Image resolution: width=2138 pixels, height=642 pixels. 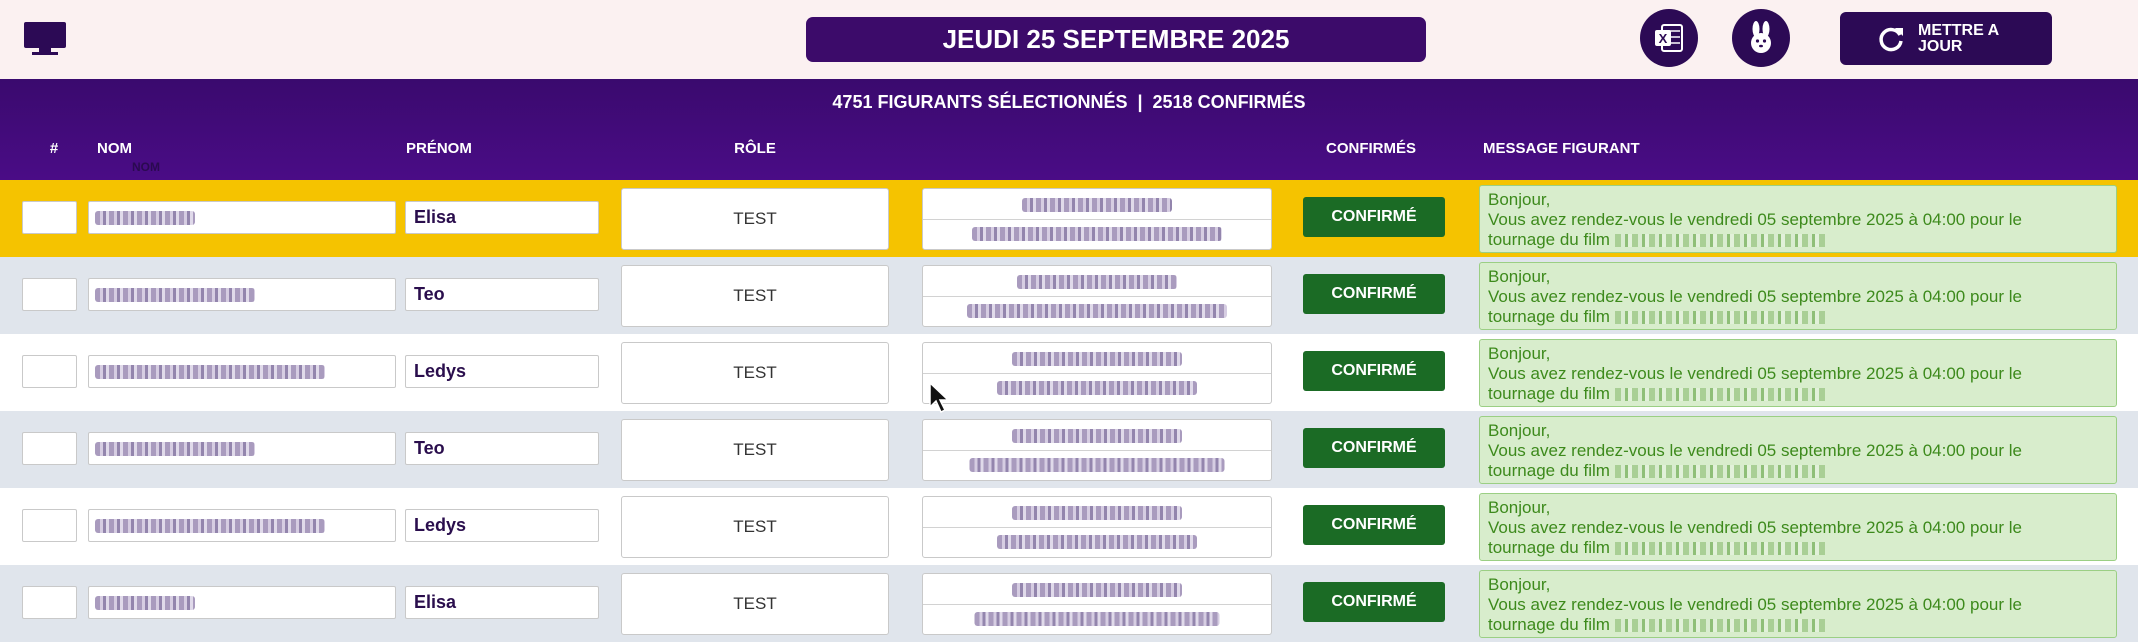 What do you see at coordinates (45, 38) in the screenshot?
I see `monitor-icon` at bounding box center [45, 38].